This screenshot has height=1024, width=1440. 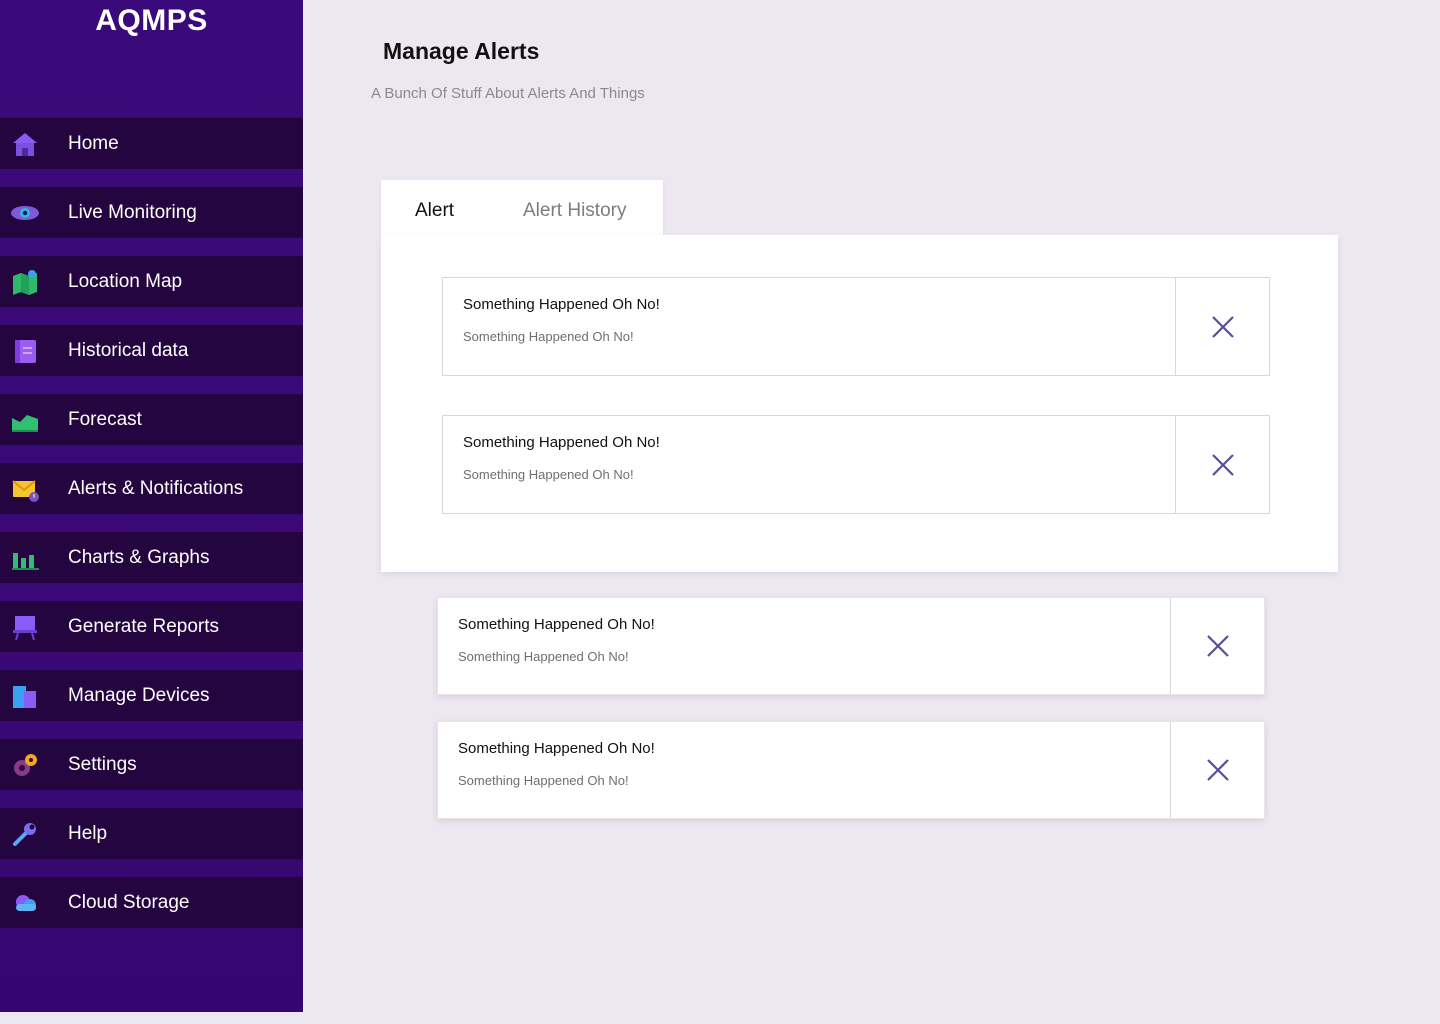 What do you see at coordinates (25, 765) in the screenshot?
I see `gear-icon` at bounding box center [25, 765].